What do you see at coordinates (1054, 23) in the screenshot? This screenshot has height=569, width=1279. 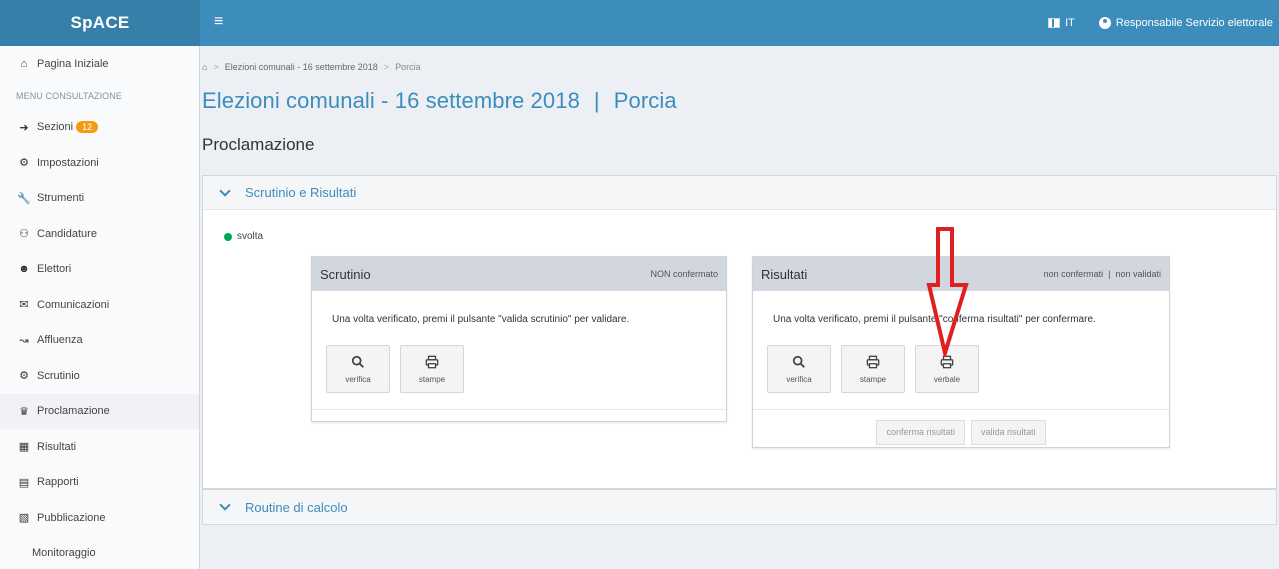 I see `flag-icon` at bounding box center [1054, 23].